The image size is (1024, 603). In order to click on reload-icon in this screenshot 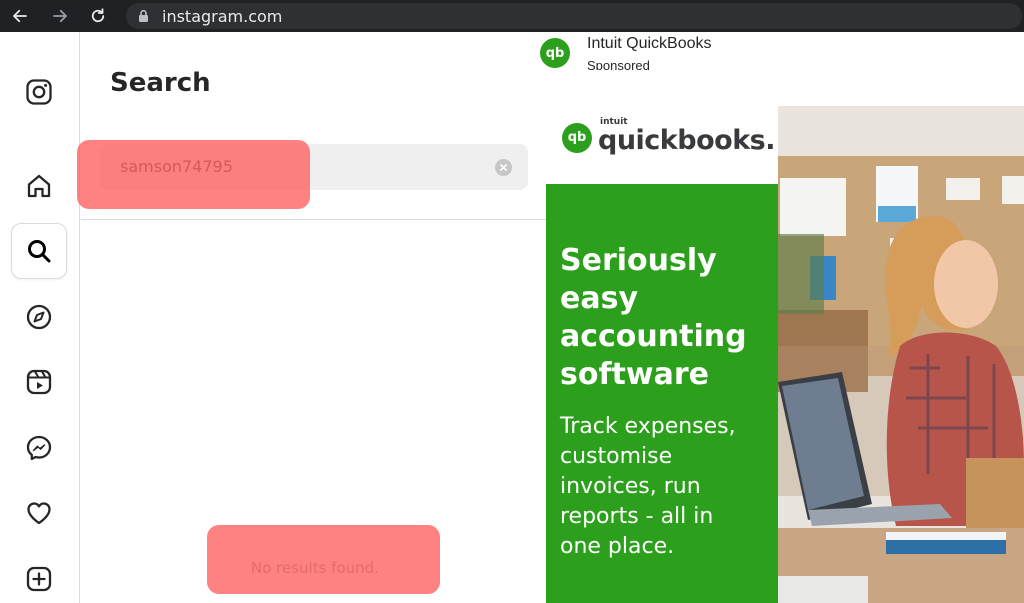, I will do `click(98, 15)`.